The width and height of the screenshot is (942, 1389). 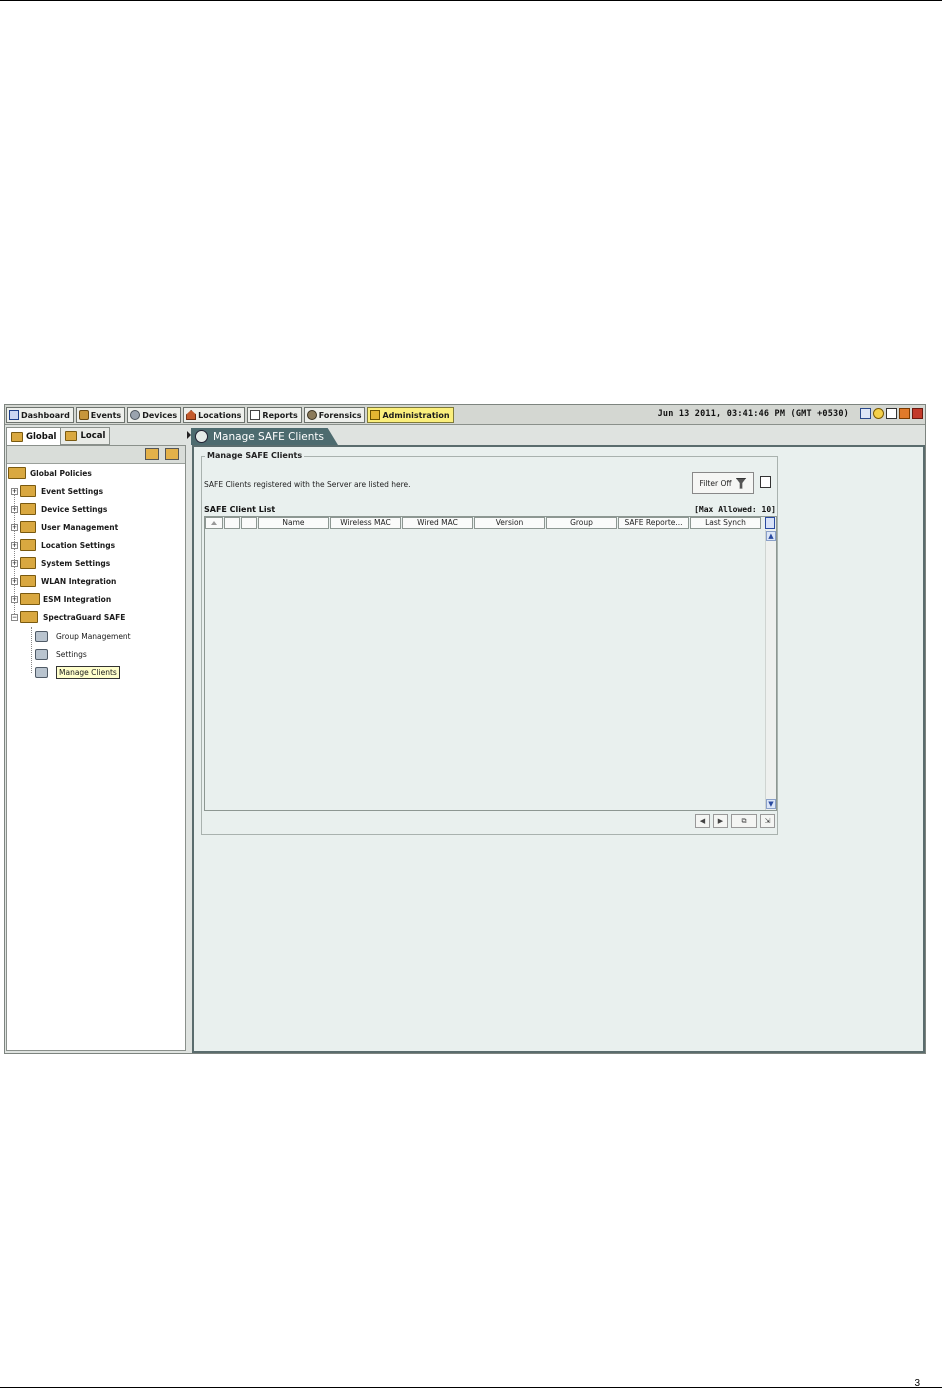 What do you see at coordinates (83, 415) in the screenshot?
I see `events-icon` at bounding box center [83, 415].